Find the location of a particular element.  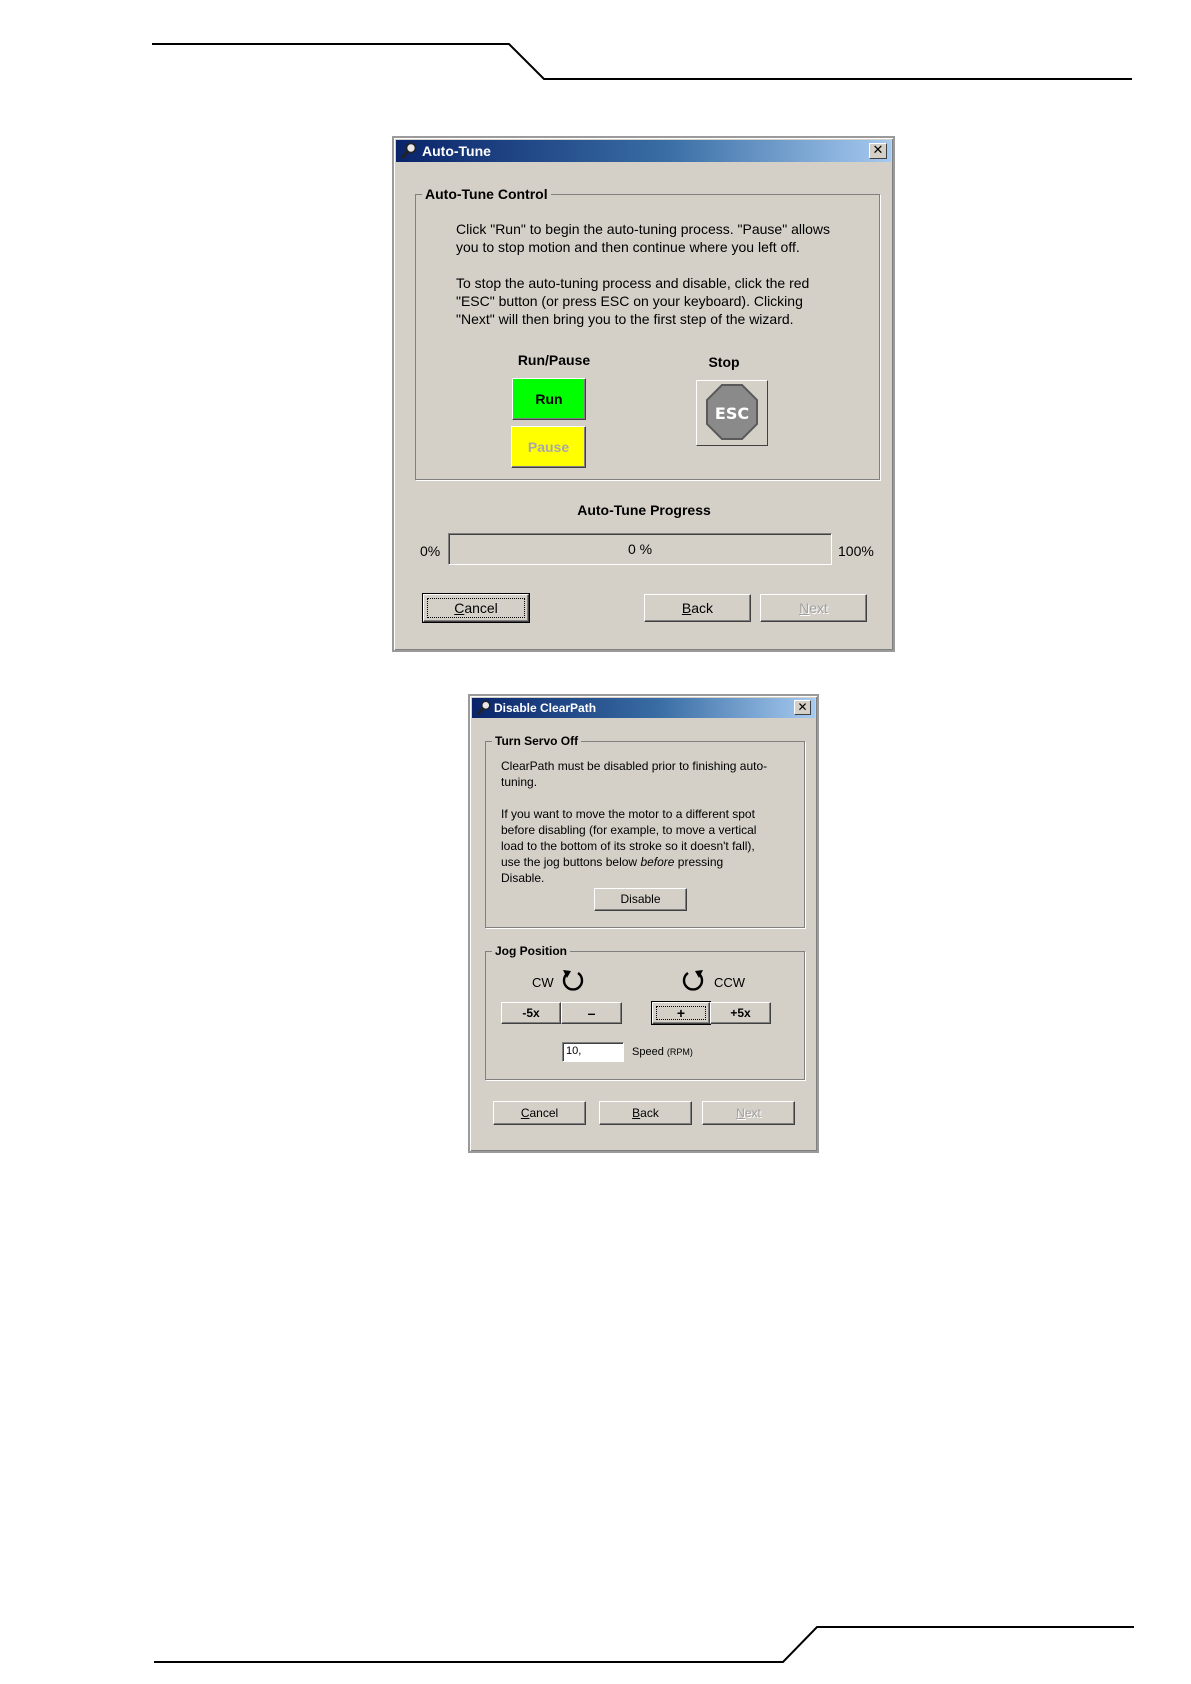

disable-clearpath-titlebar: Disable ClearPath ✕ is located at coordinates (643, 708).